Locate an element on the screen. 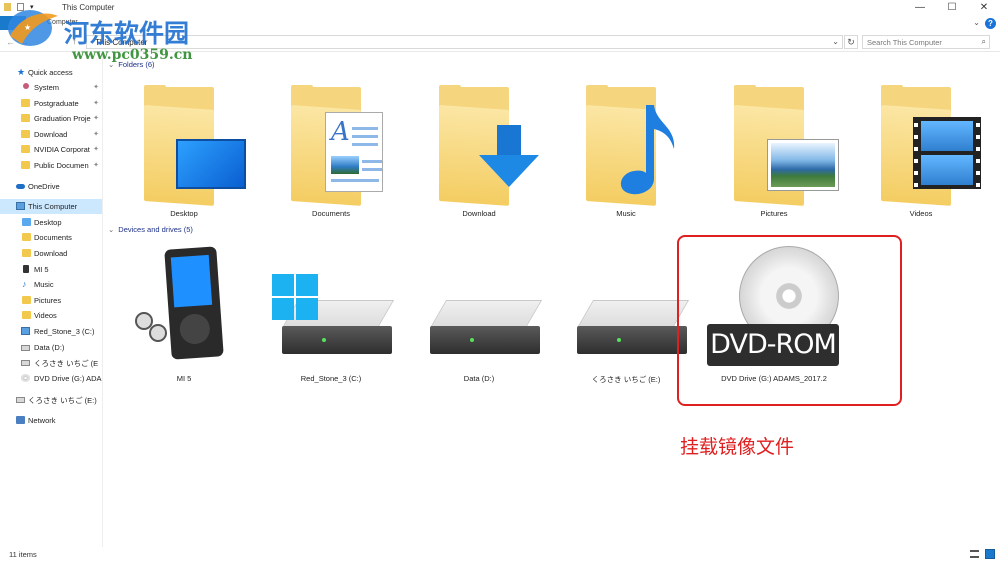  music-icon: ♪ is located at coordinates (24, 284).